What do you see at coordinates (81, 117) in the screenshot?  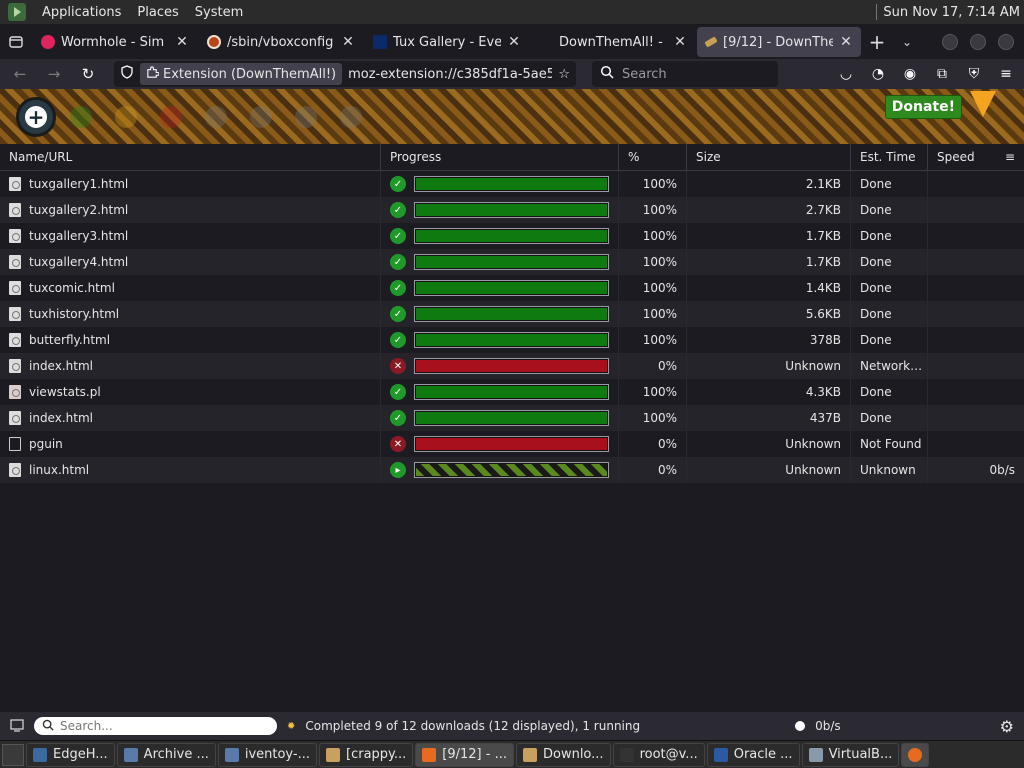 I see `resume-button` at bounding box center [81, 117].